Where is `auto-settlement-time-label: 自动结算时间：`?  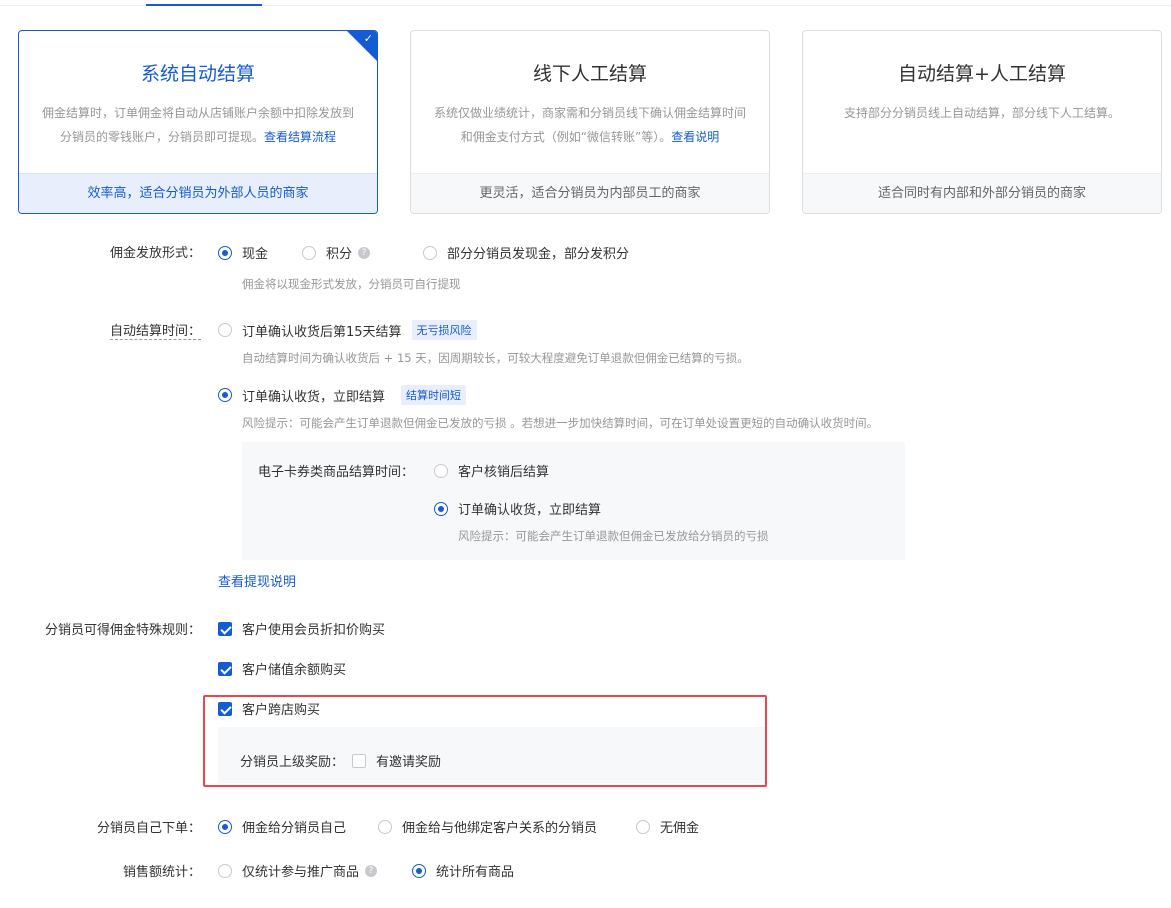 auto-settlement-time-label: 自动结算时间： is located at coordinates (155, 330).